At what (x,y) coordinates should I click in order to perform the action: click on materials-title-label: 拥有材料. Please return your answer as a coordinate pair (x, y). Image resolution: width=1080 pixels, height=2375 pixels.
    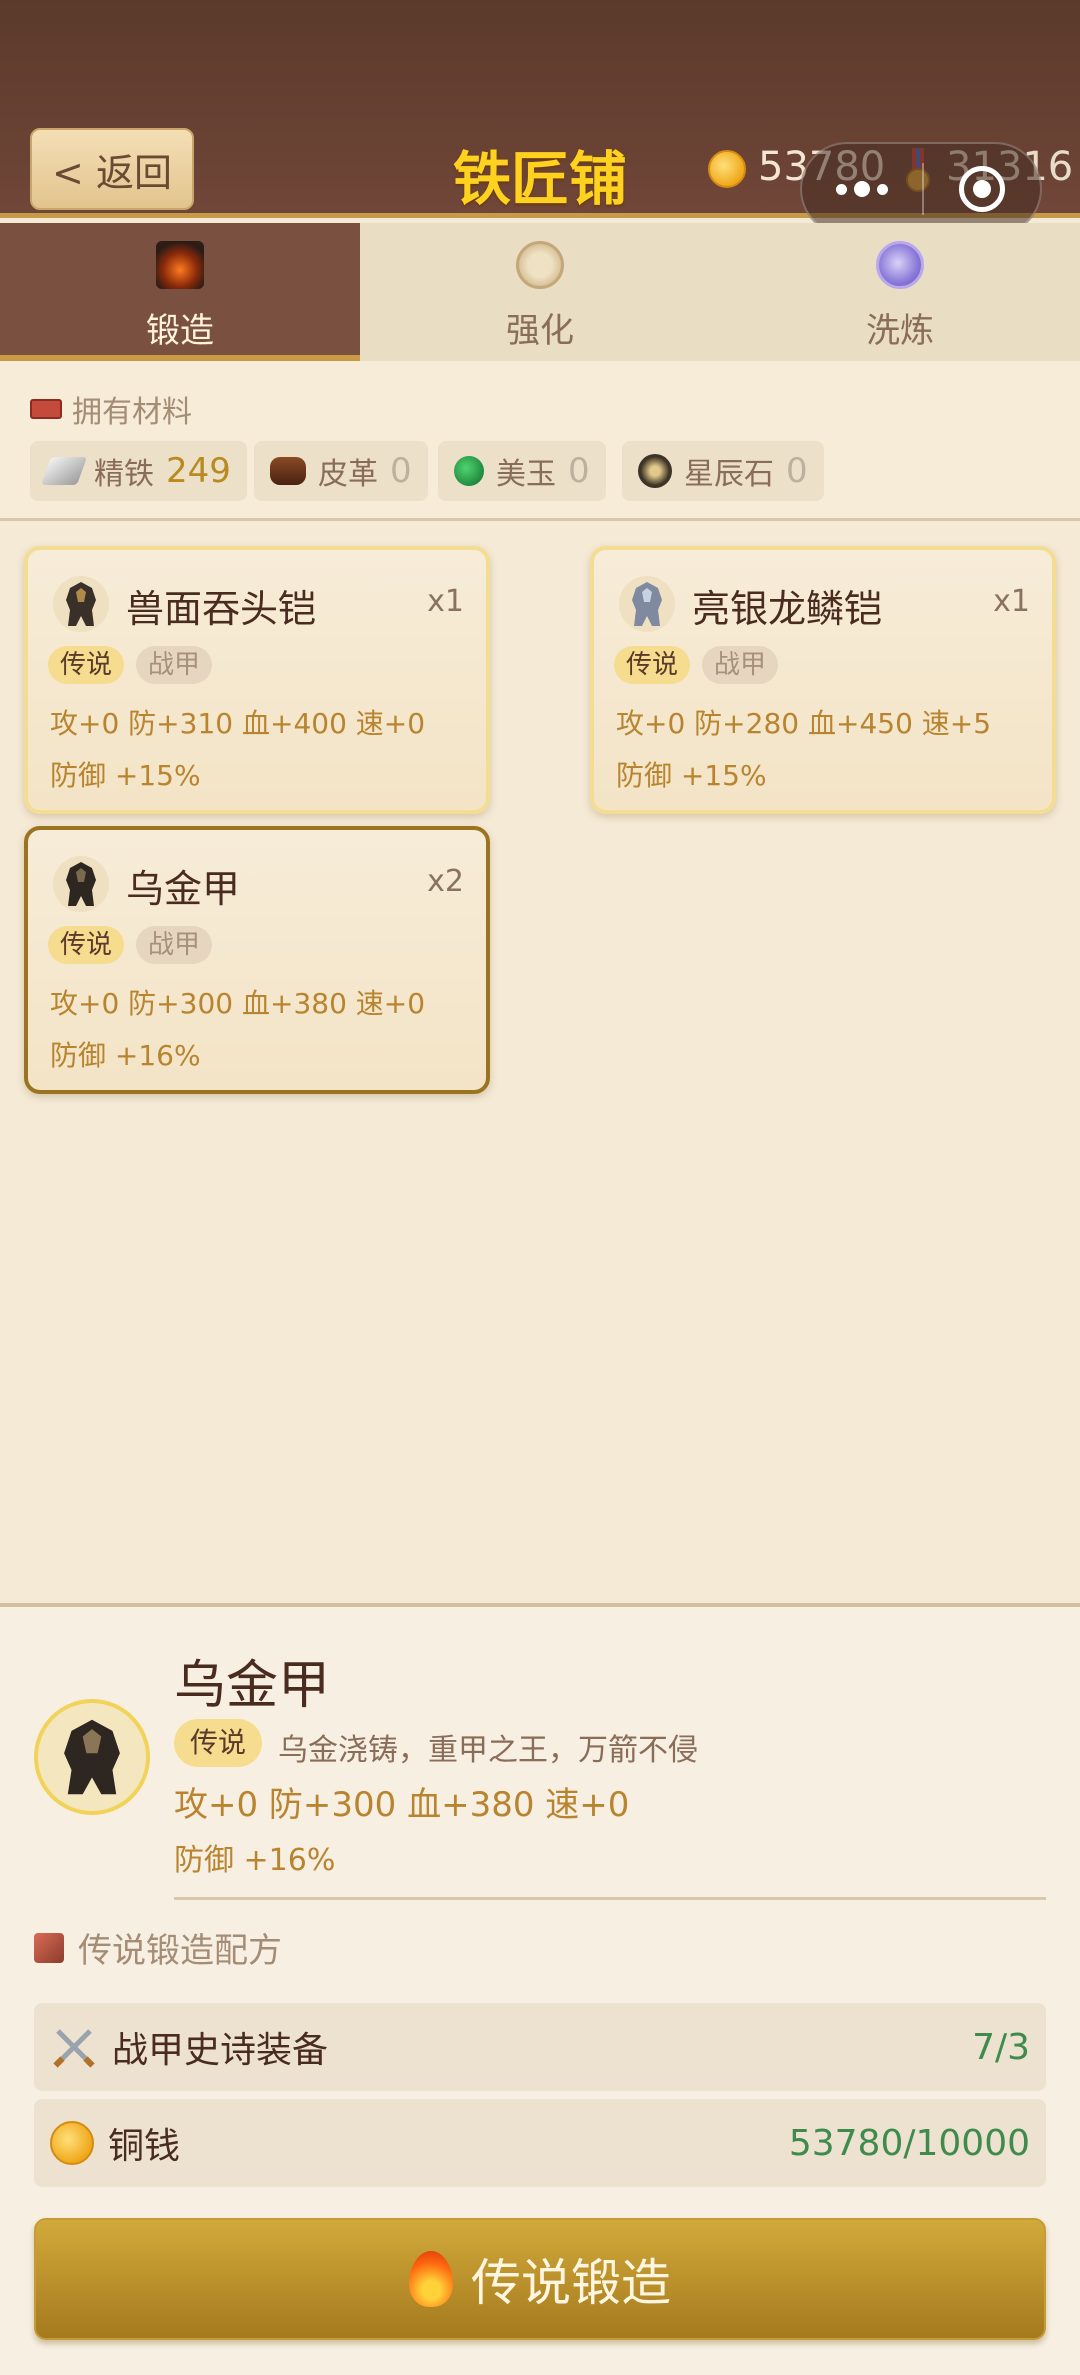
    Looking at the image, I should click on (132, 412).